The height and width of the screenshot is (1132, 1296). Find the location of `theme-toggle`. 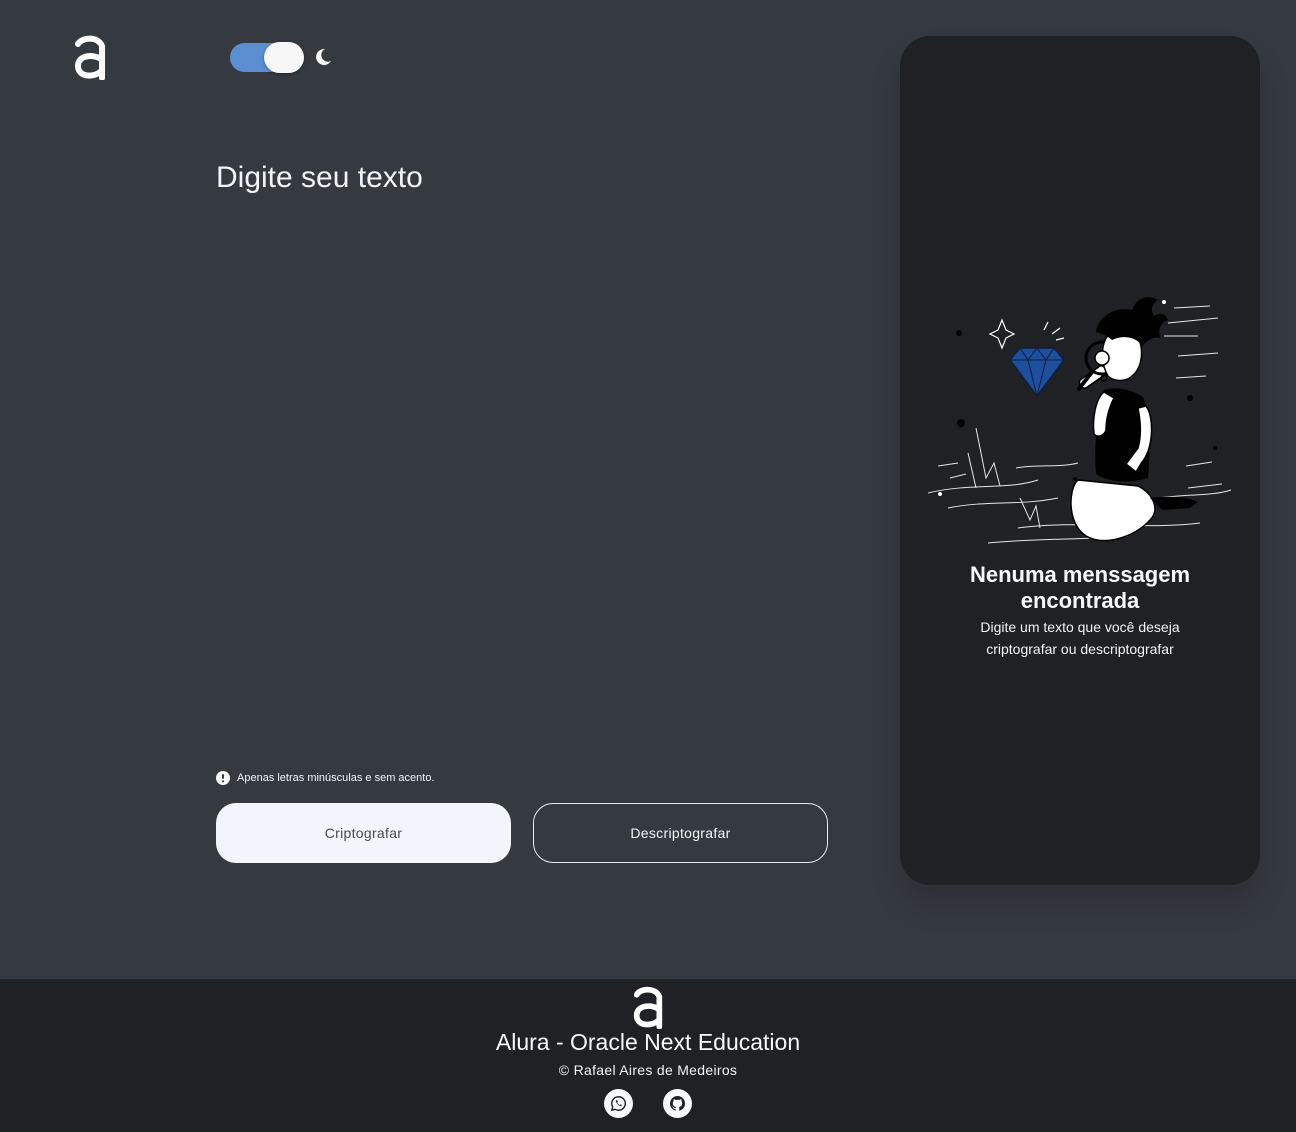

theme-toggle is located at coordinates (267, 57).